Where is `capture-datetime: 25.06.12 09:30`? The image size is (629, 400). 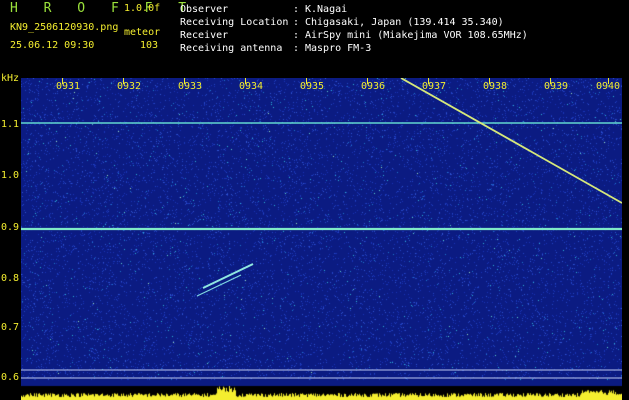 capture-datetime: 25.06.12 09:30 is located at coordinates (52, 45).